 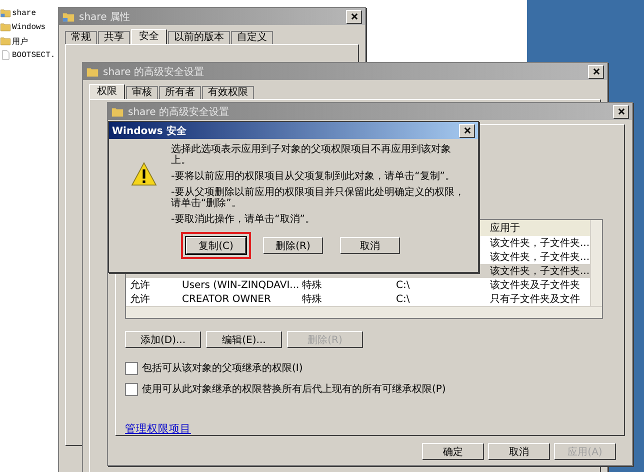 I want to click on dialog-button: 删除(R), so click(x=293, y=245).